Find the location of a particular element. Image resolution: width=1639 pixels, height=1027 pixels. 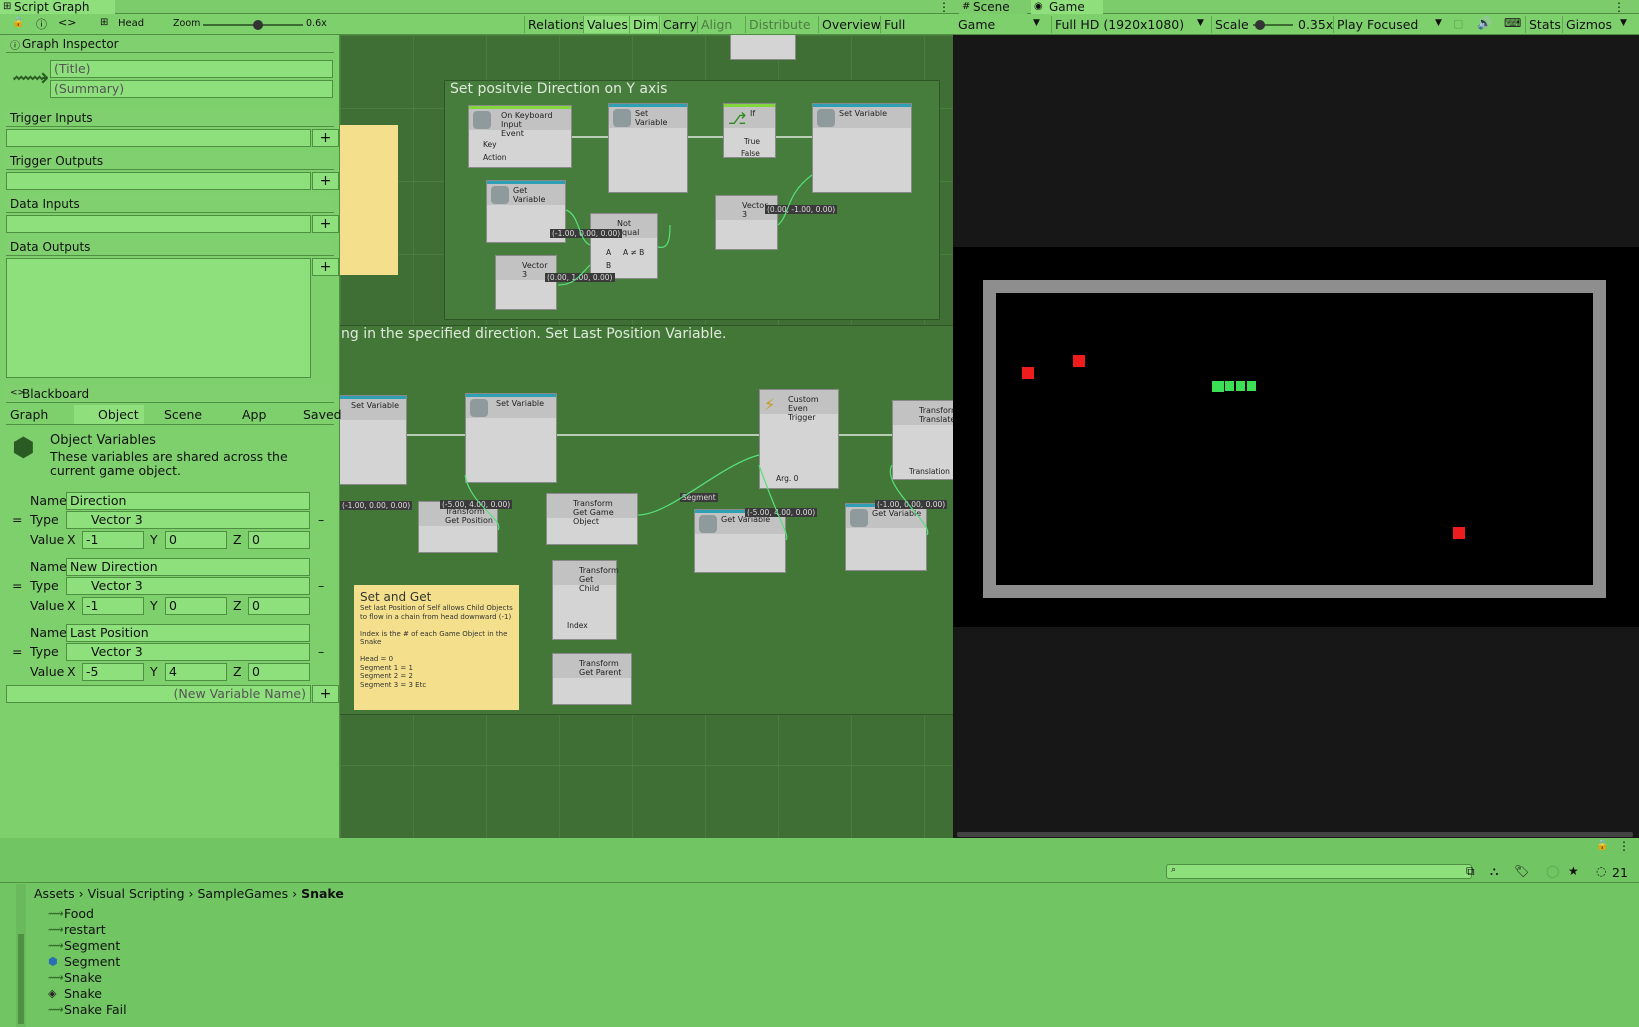

horizontal-scrollbar is located at coordinates (1295, 834).